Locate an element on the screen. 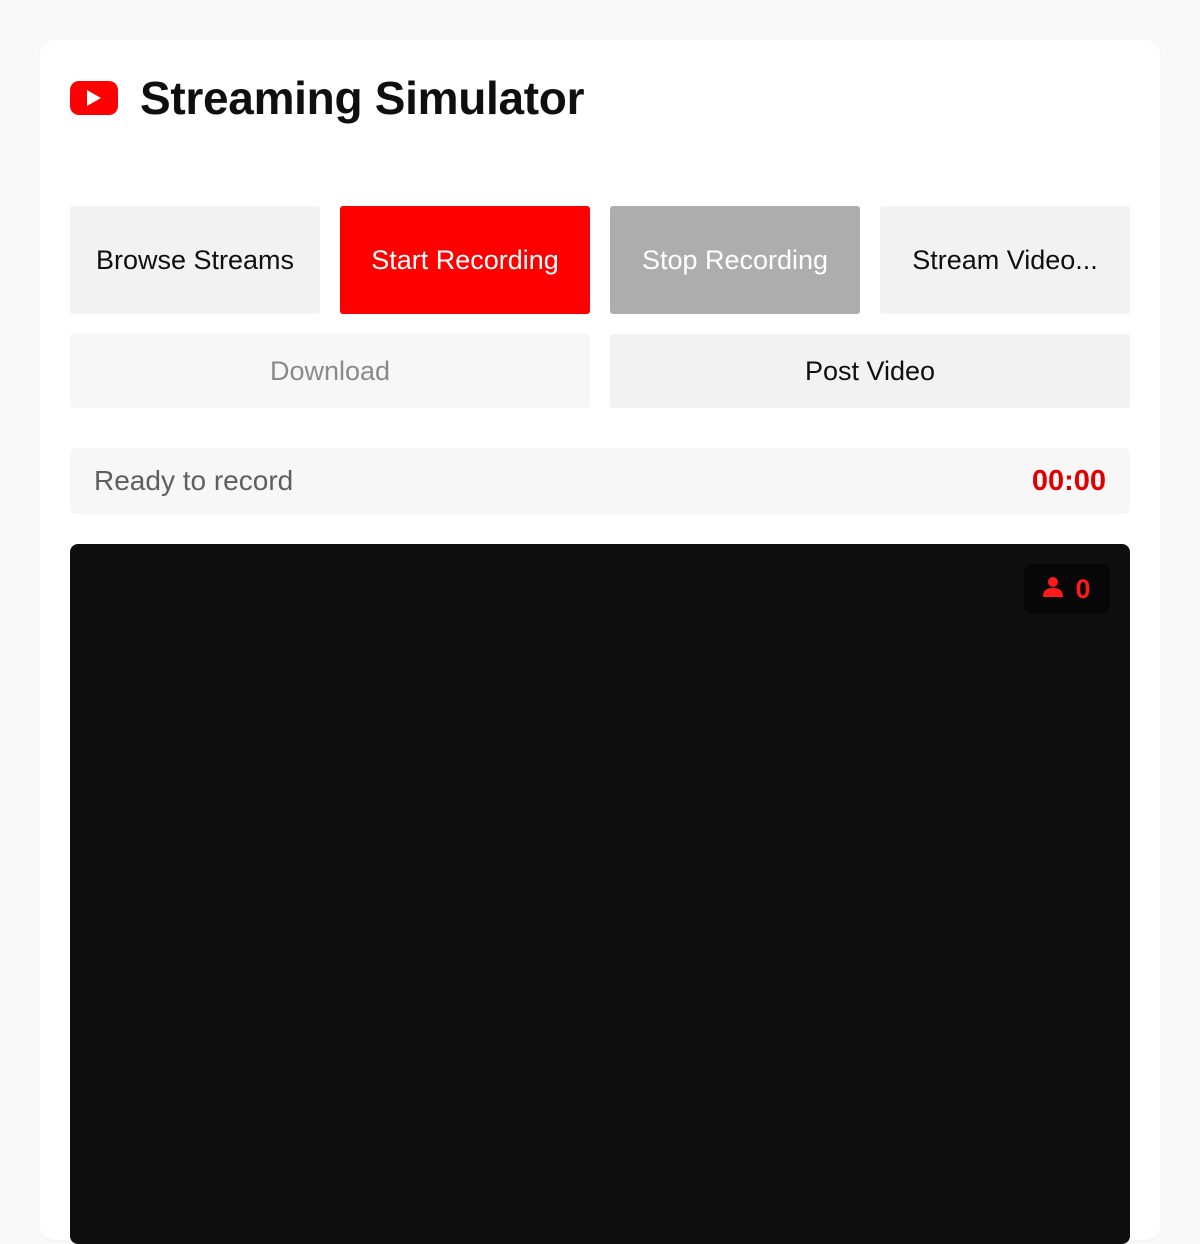  download-button: Download is located at coordinates (330, 371).